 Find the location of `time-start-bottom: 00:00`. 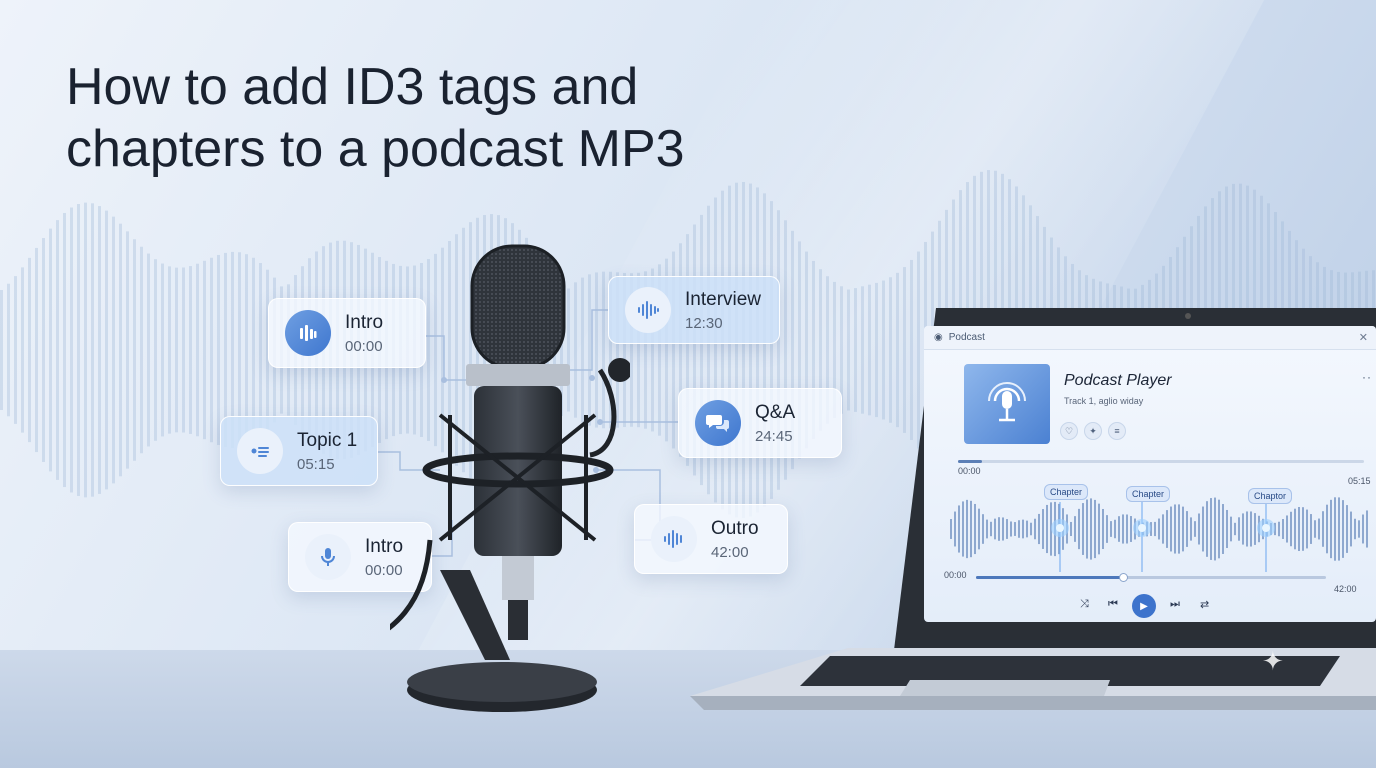

time-start-bottom: 00:00 is located at coordinates (955, 575).